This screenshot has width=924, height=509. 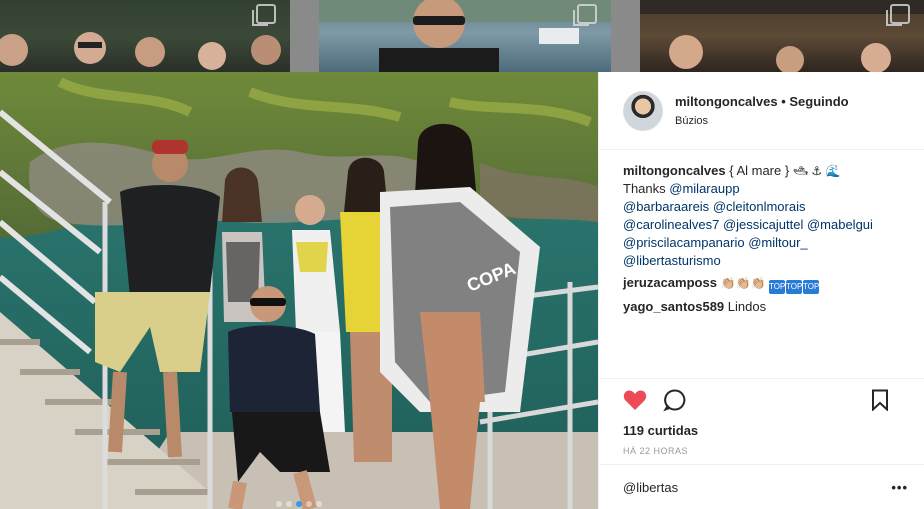 What do you see at coordinates (765, 430) in the screenshot?
I see `likes-count: 119 curtidas` at bounding box center [765, 430].